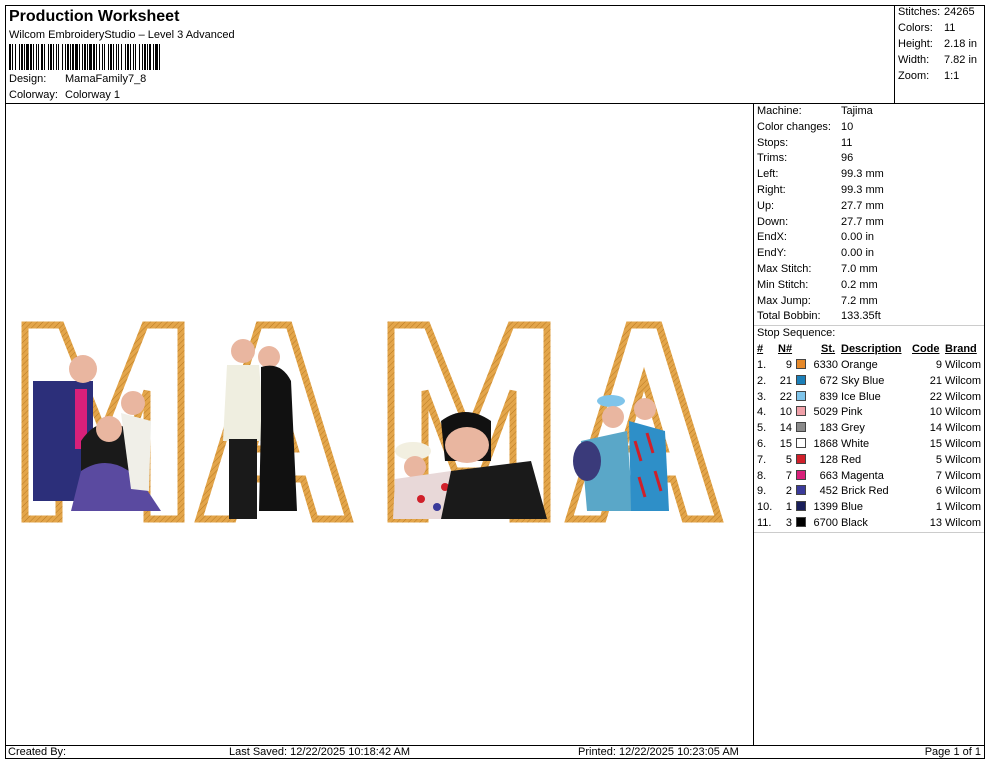  What do you see at coordinates (852, 412) in the screenshot?
I see `color-description: Pink` at bounding box center [852, 412].